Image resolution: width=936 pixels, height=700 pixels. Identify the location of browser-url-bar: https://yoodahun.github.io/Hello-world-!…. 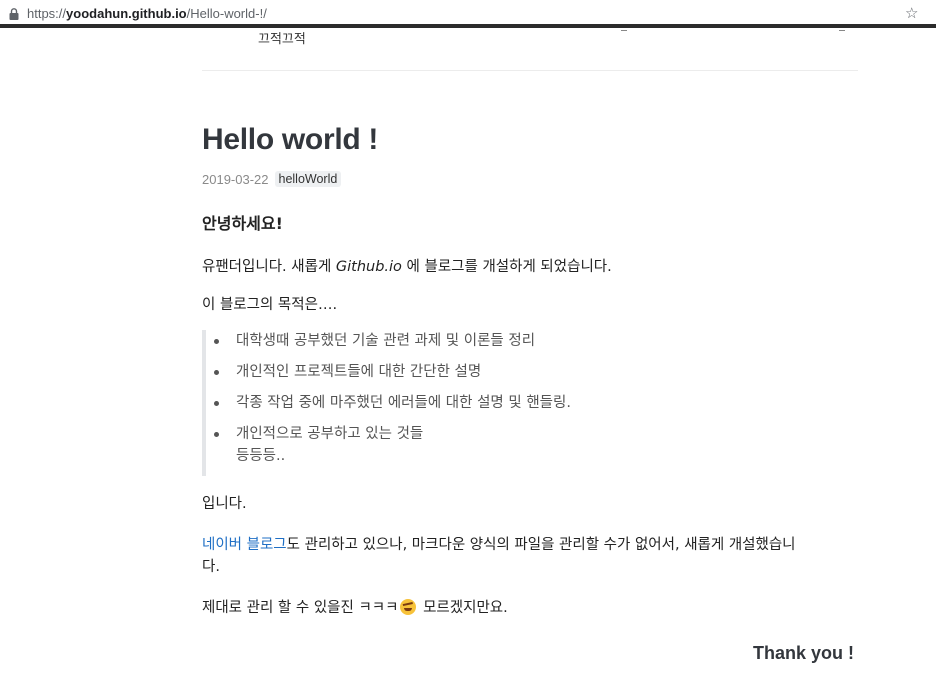
(468, 14).